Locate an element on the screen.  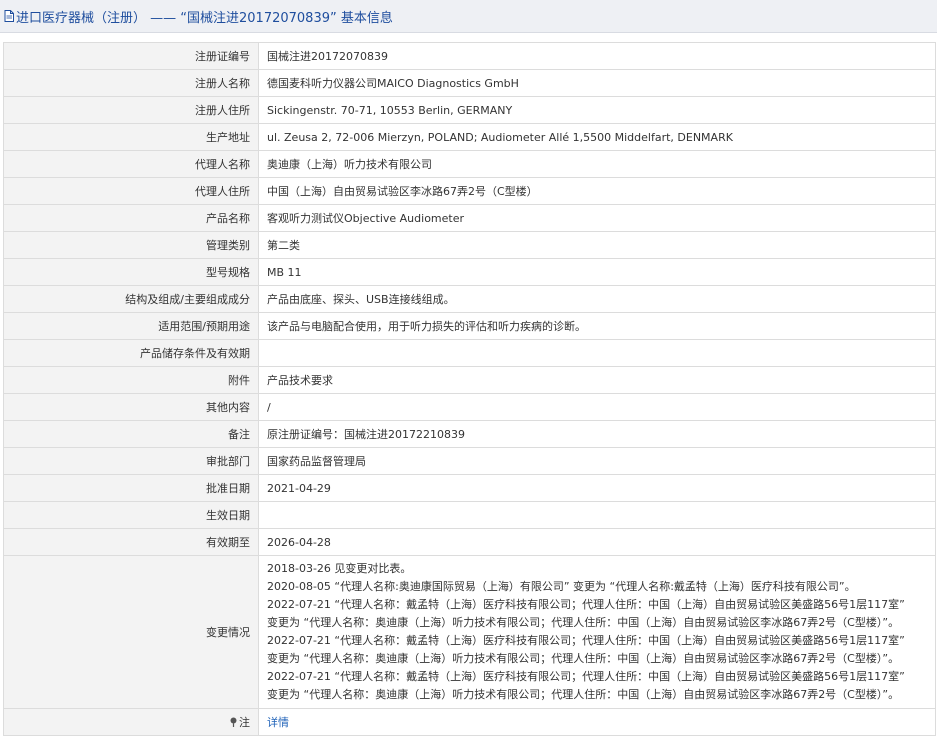
table-row-note: 注 详情 is located at coordinates (469, 722).